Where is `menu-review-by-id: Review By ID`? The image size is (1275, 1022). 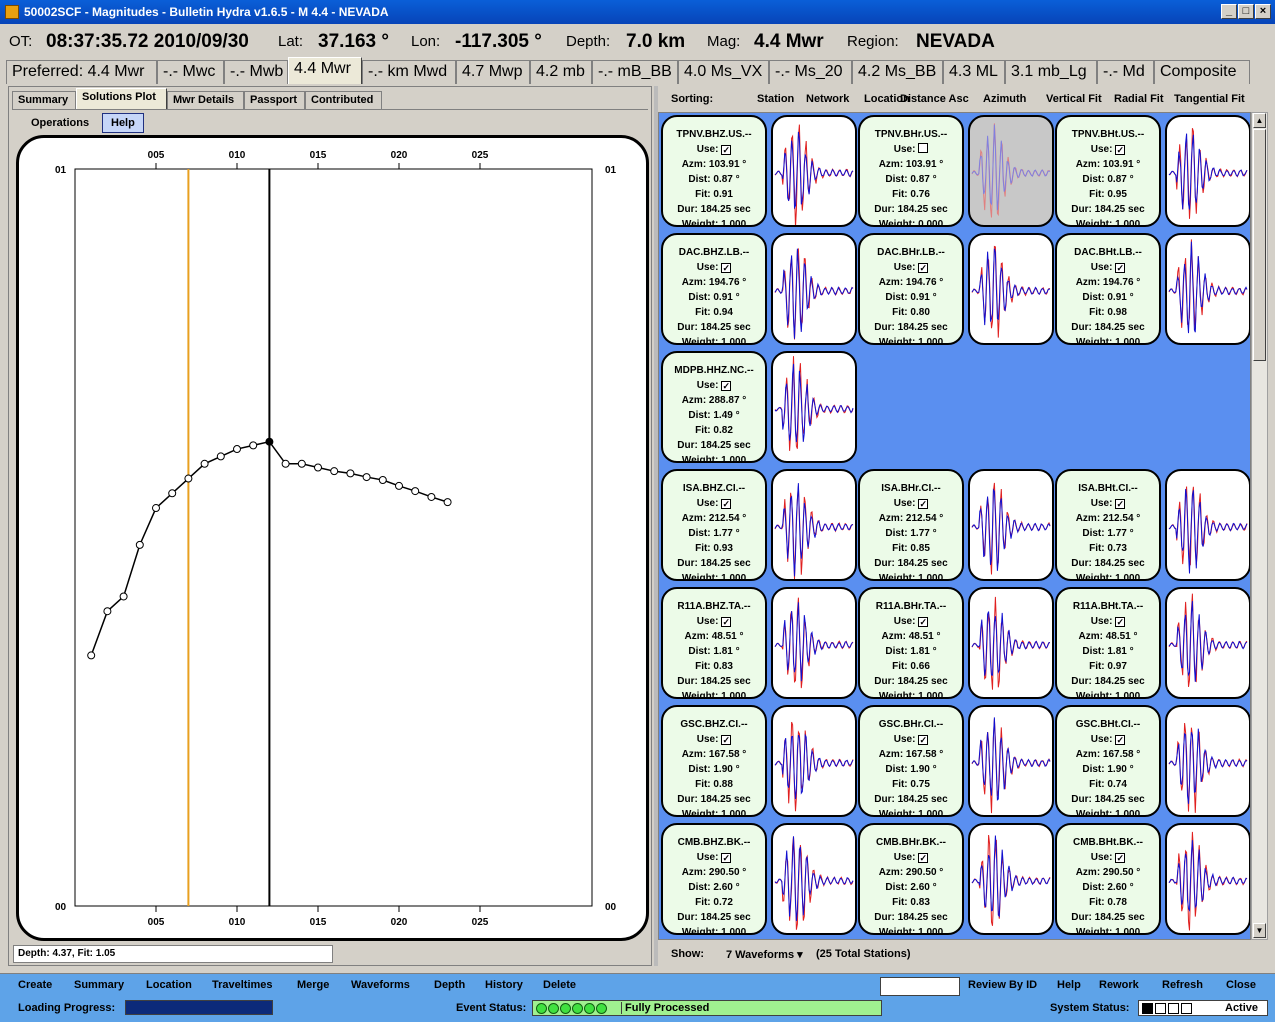 menu-review-by-id: Review By ID is located at coordinates (1002, 985).